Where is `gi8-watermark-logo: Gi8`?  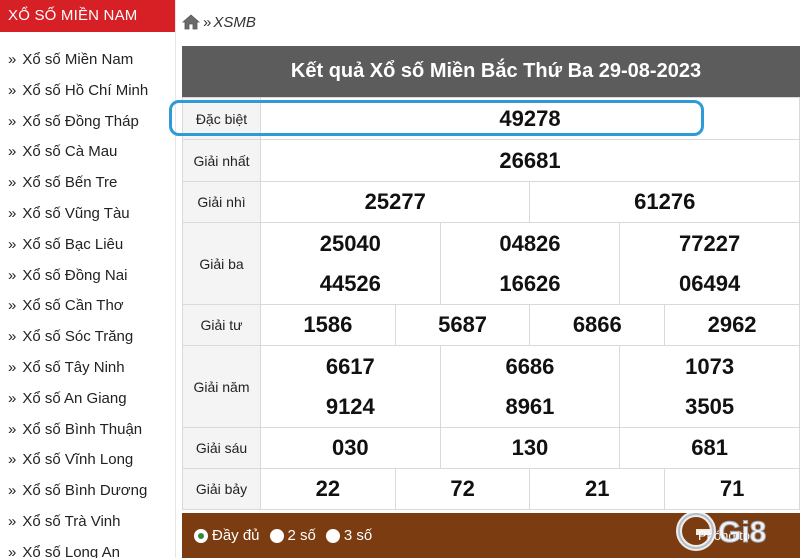
gi8-watermark-logo: Gi8 is located at coordinates (736, 529).